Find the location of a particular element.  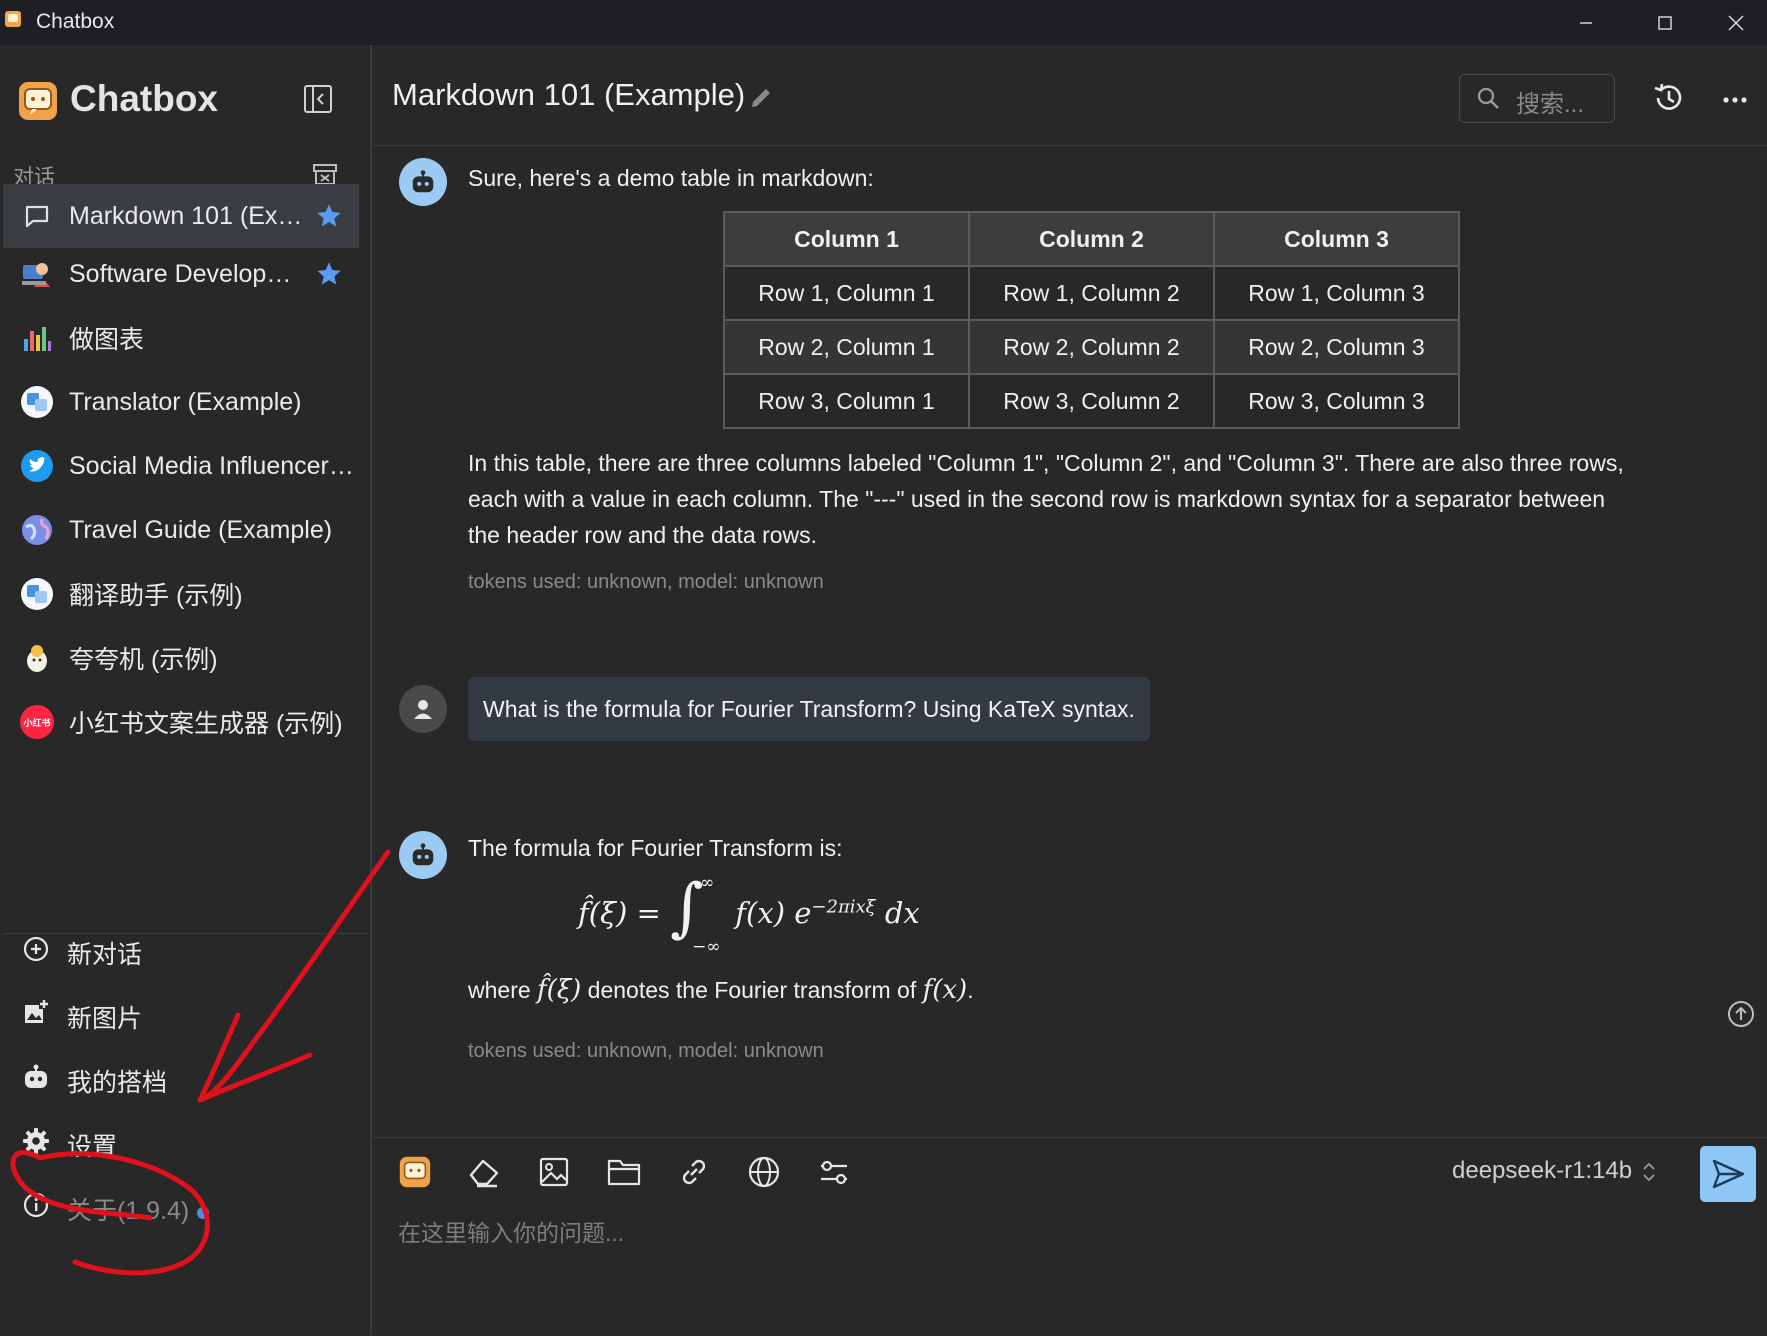

send-button is located at coordinates (1728, 1174).